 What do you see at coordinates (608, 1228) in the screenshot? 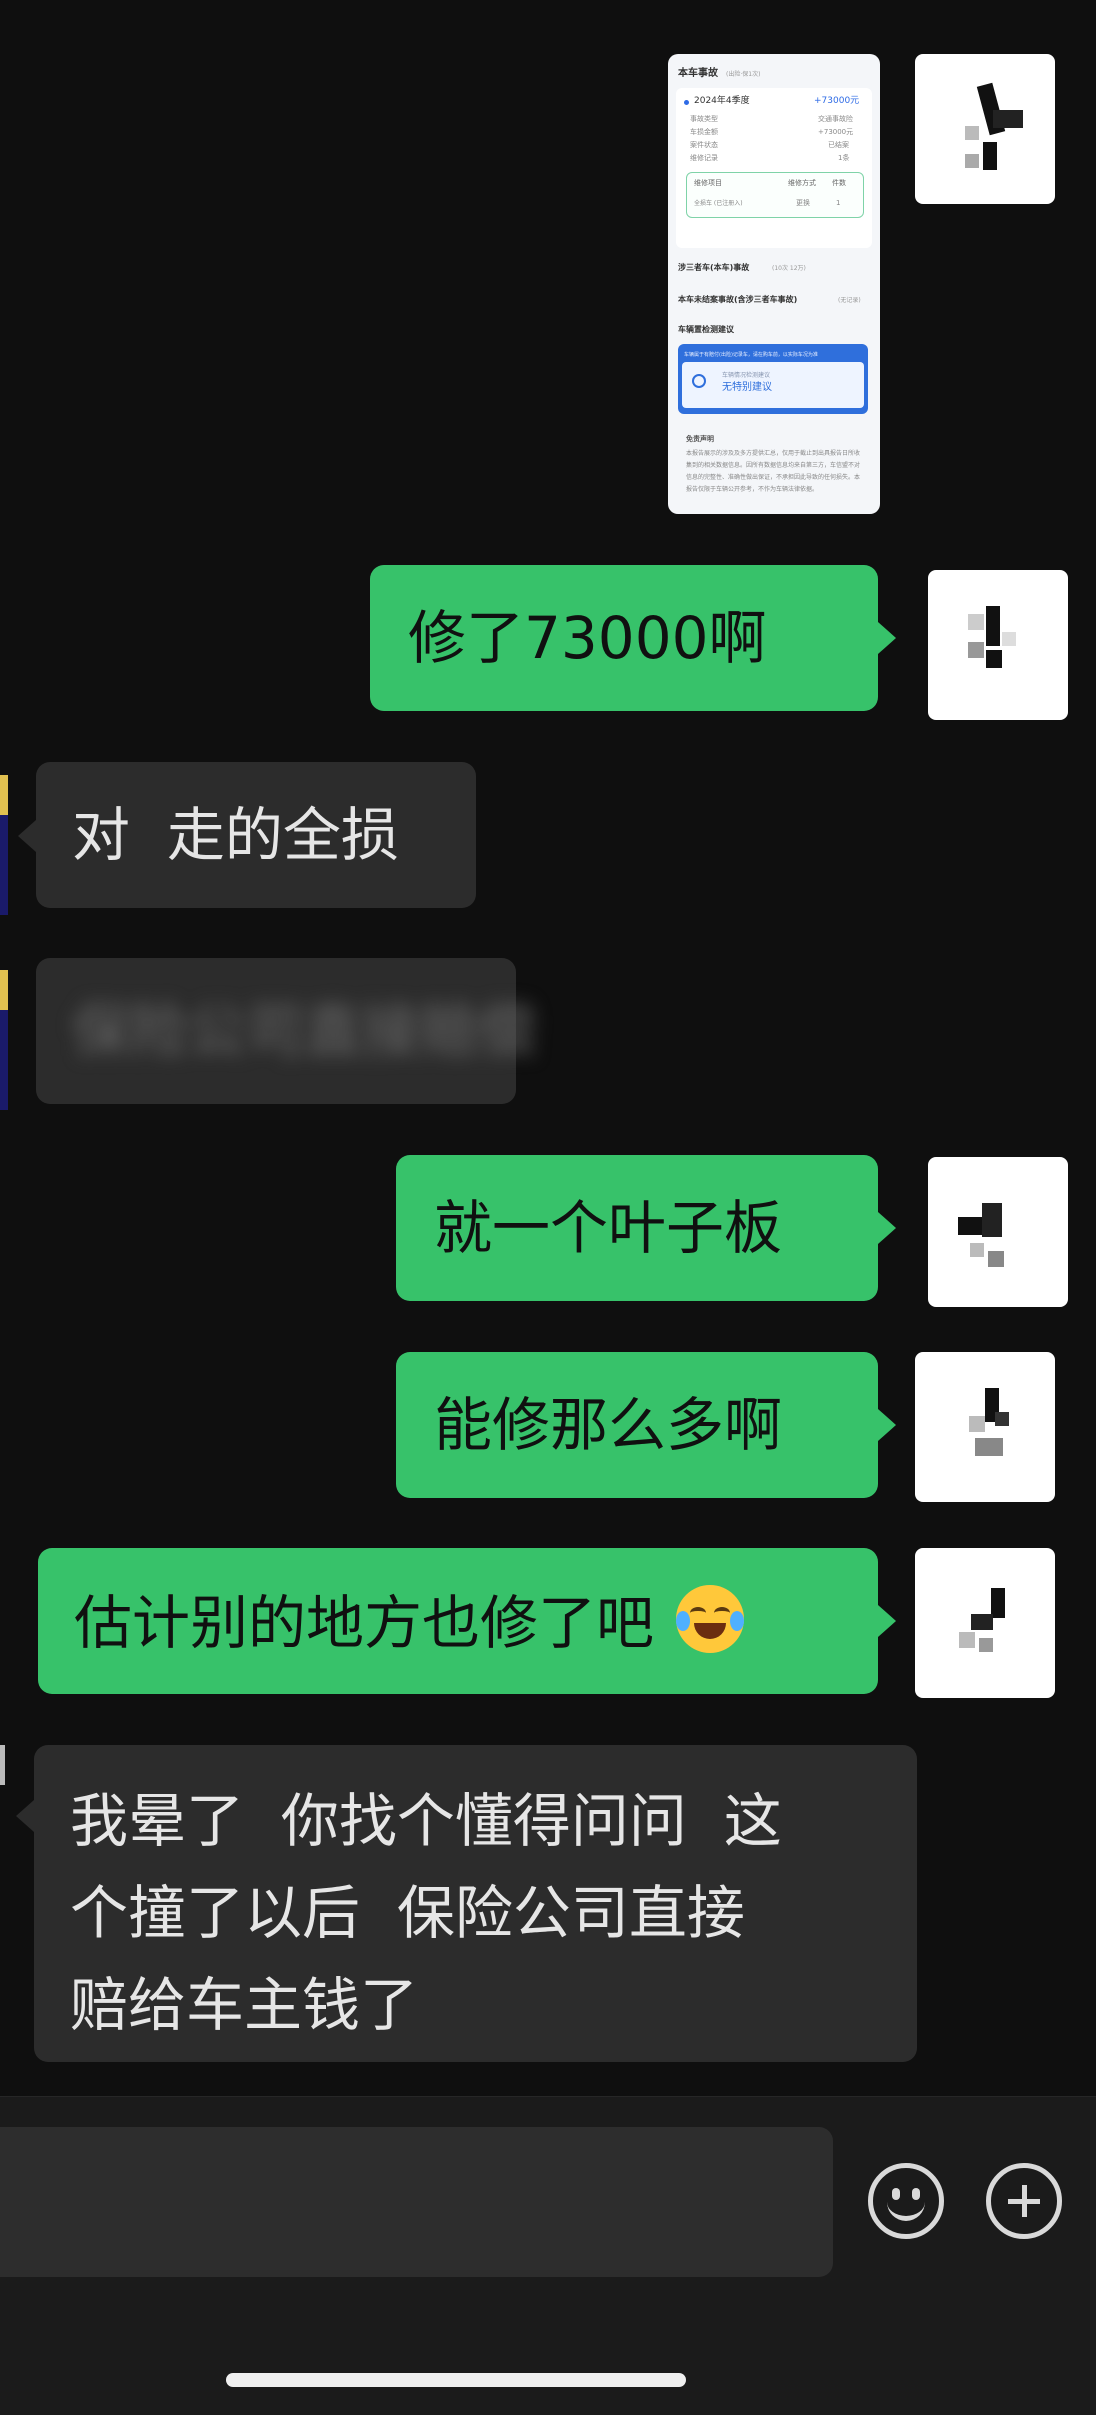
I see `message-text: 就一个叶子板` at bounding box center [608, 1228].